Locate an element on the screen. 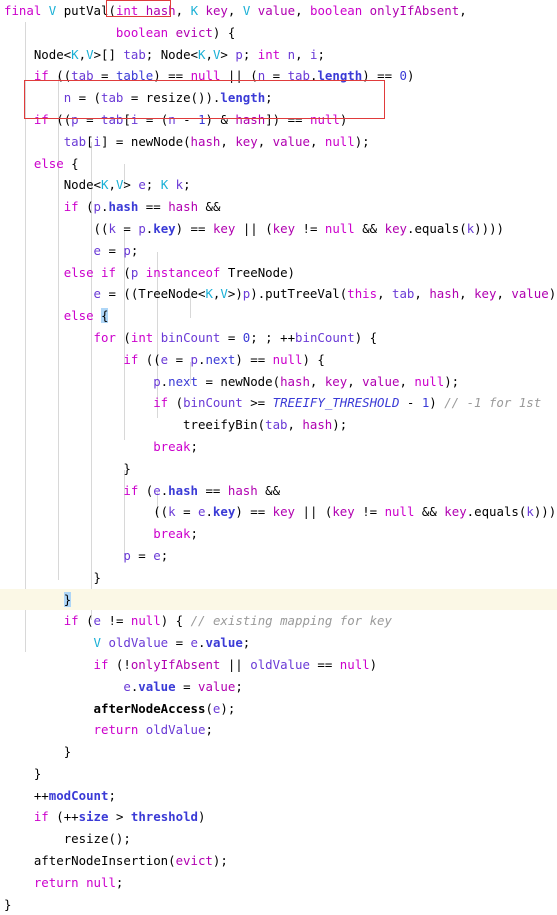 The height and width of the screenshot is (915, 557). code-line: else if (p instanceof TreeNode) is located at coordinates (278, 273).